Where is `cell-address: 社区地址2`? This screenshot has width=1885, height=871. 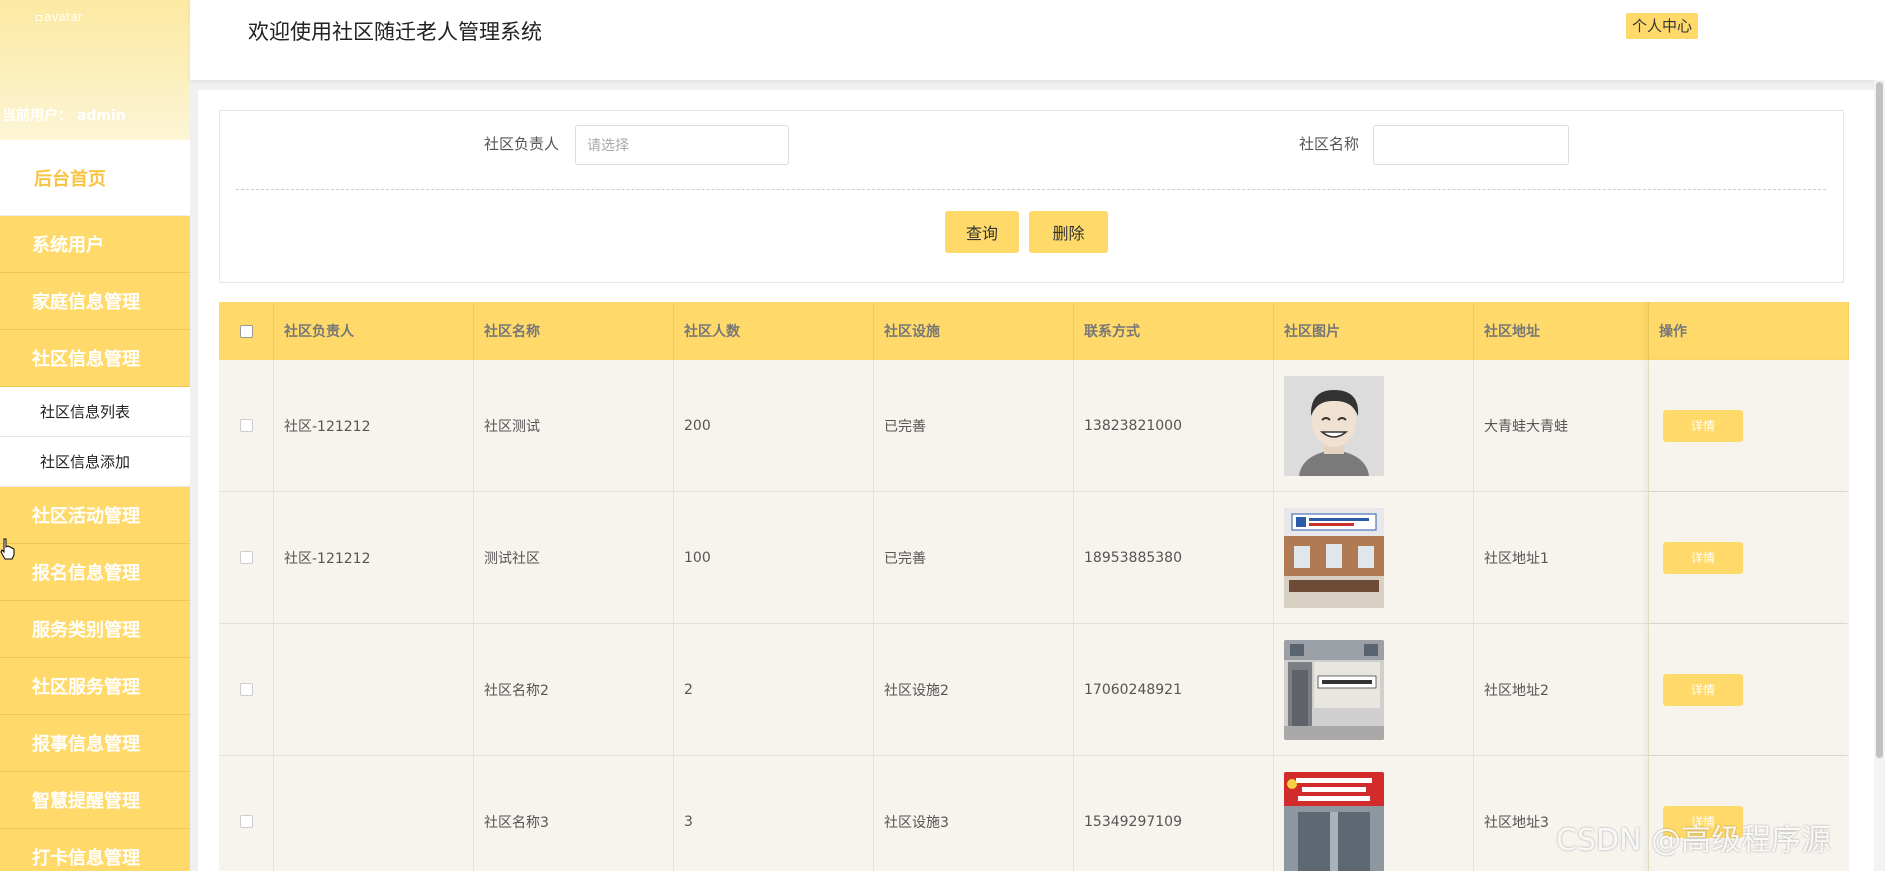 cell-address: 社区地址2 is located at coordinates (1561, 689).